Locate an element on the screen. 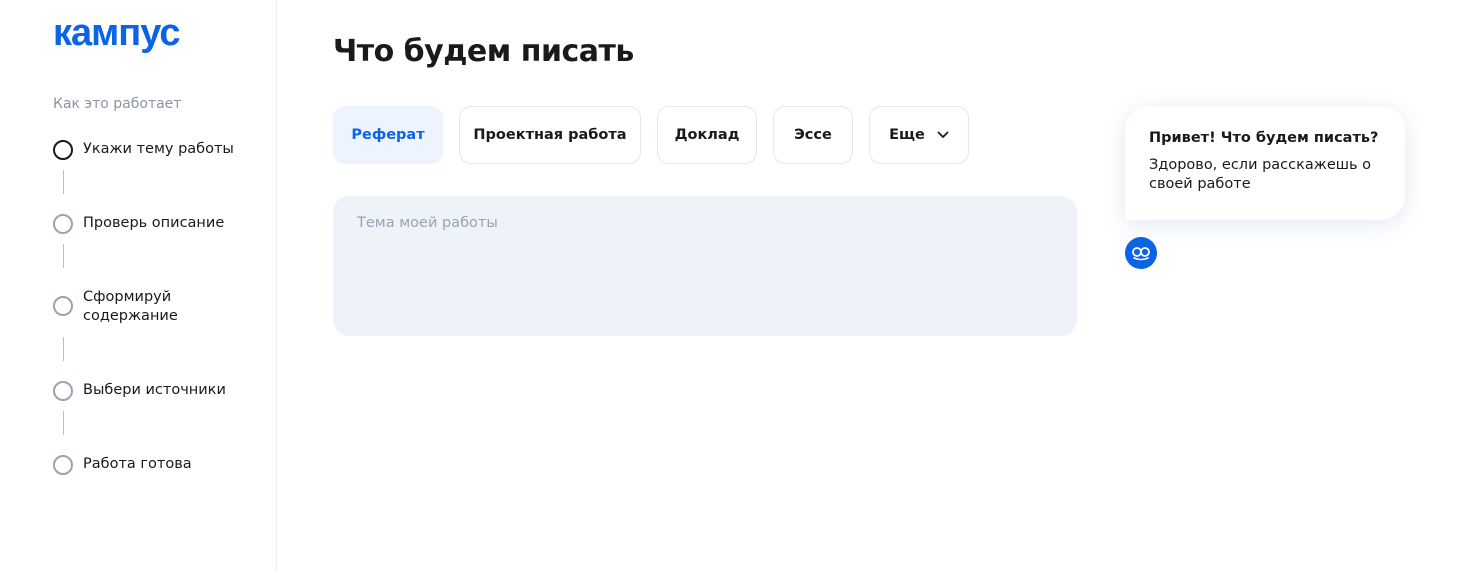  page-title: Что будем писать is located at coordinates (483, 51).